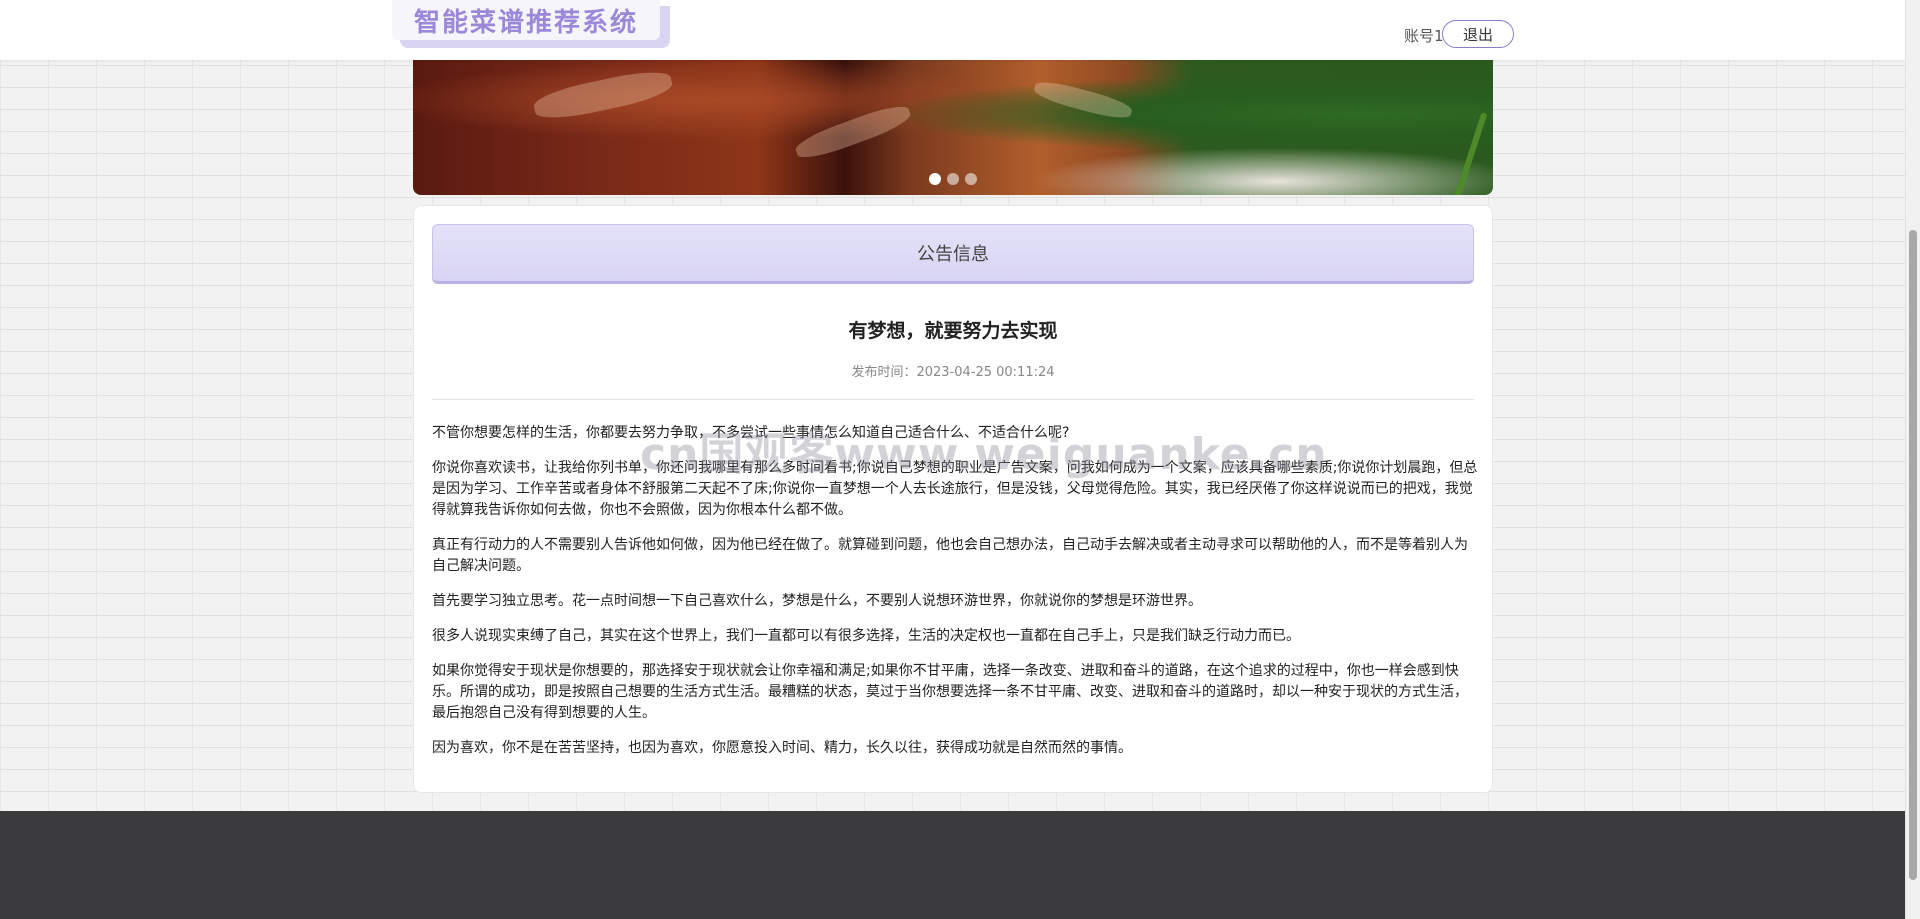  What do you see at coordinates (1478, 34) in the screenshot?
I see `logout-button: 退出` at bounding box center [1478, 34].